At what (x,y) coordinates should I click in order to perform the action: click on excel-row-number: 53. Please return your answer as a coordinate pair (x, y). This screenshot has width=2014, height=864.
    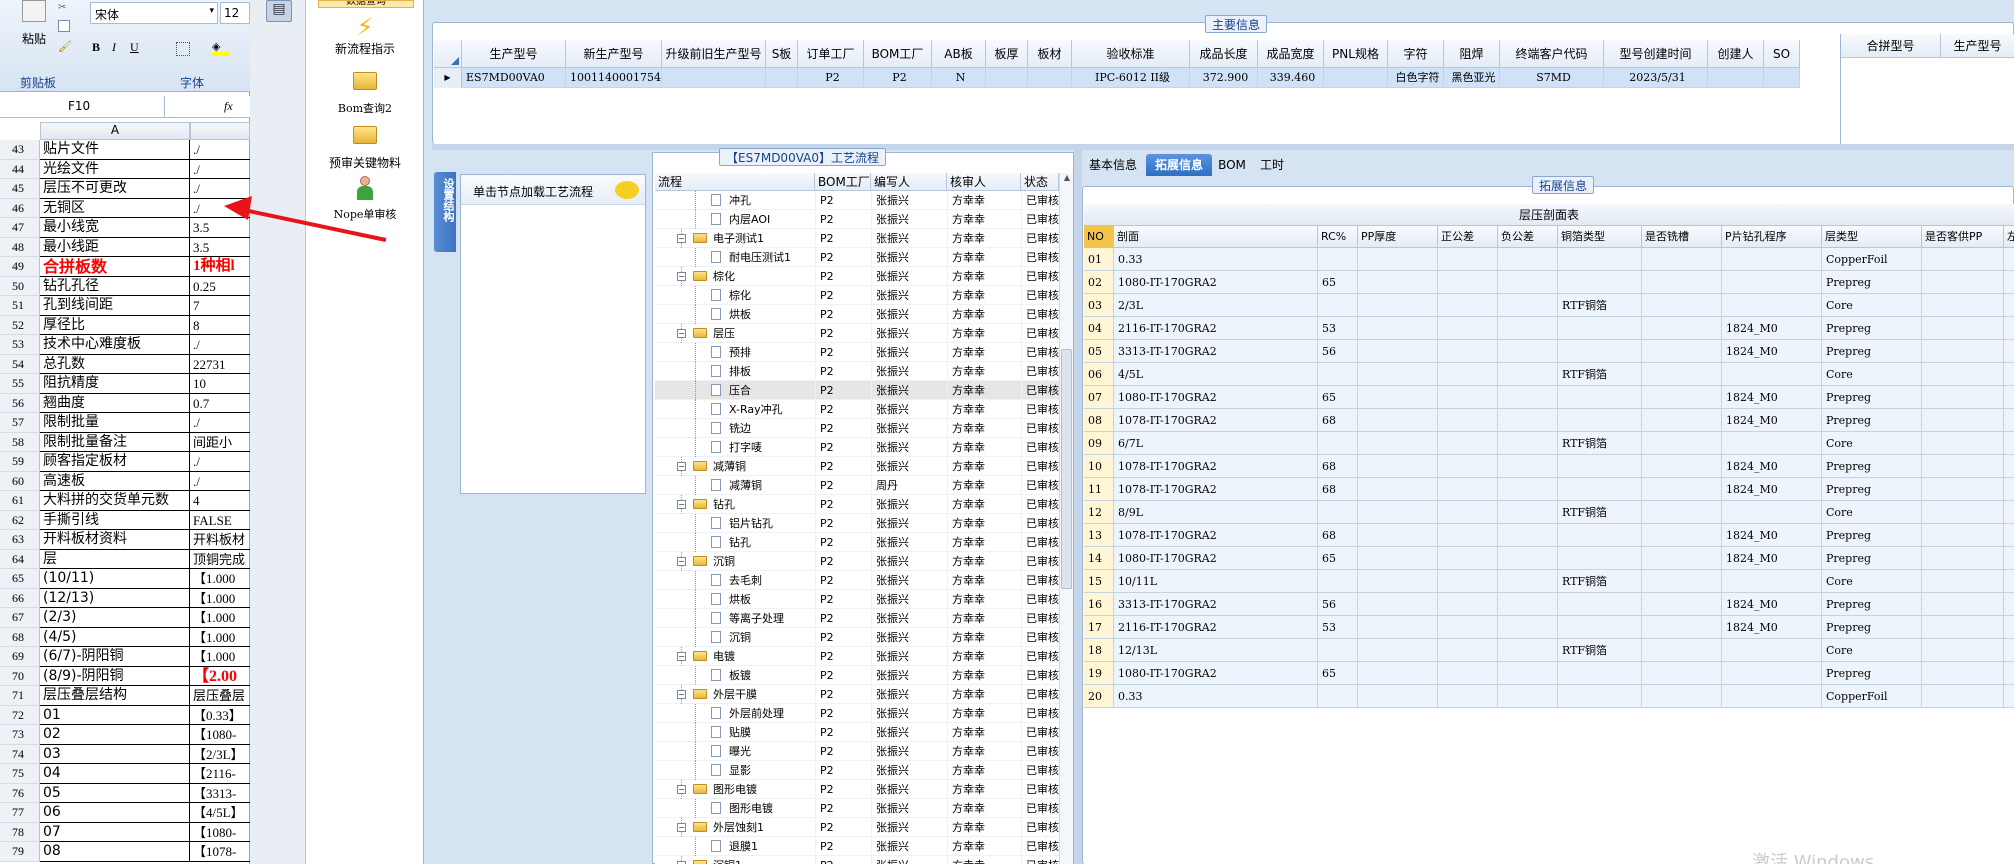
    Looking at the image, I should click on (20, 345).